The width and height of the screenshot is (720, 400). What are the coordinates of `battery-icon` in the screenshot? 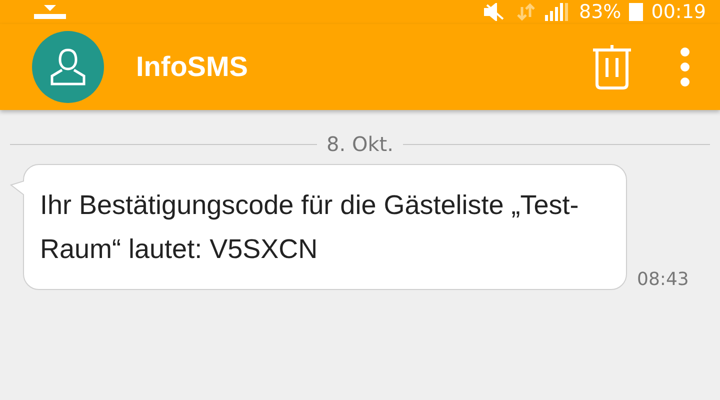 It's located at (636, 12).